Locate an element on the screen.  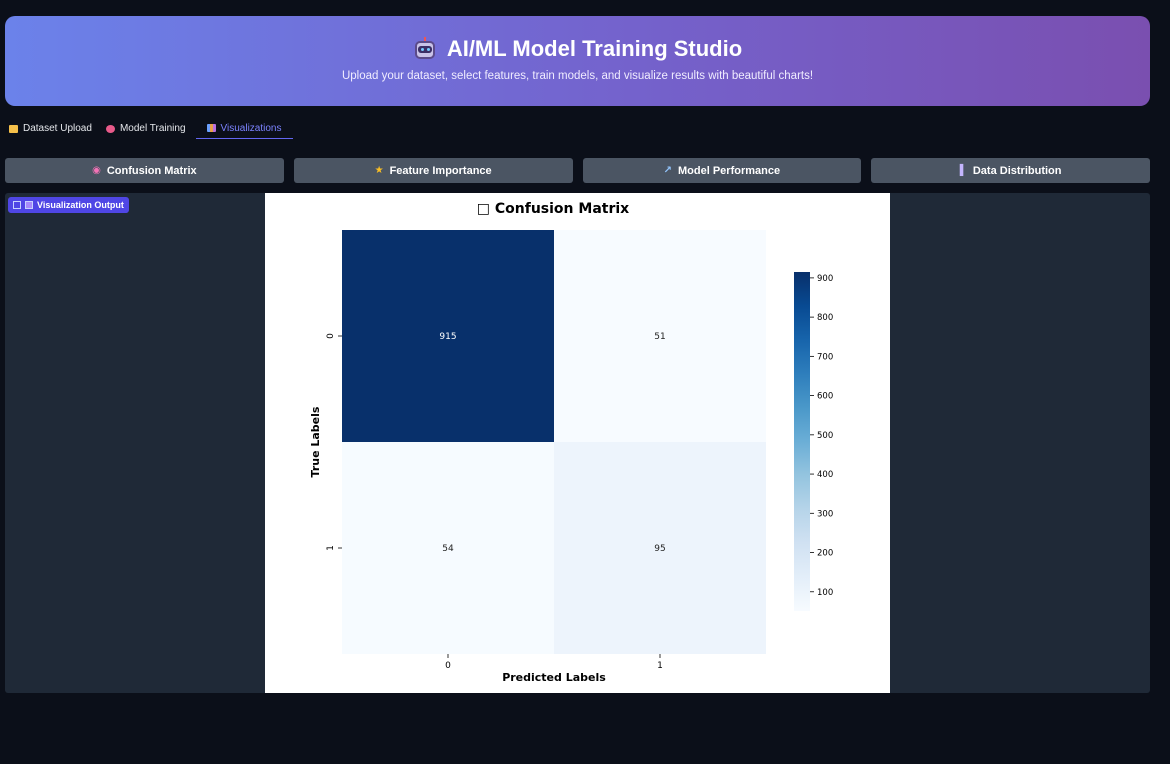
tab-label: Dataset Upload is located at coordinates (57, 128).